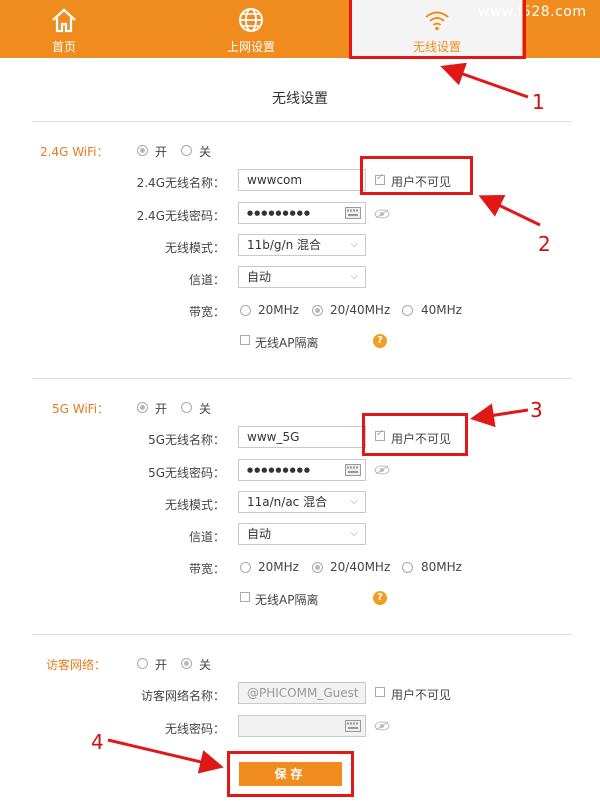 This screenshot has width=600, height=802. I want to click on page-title: 无线设置, so click(300, 99).